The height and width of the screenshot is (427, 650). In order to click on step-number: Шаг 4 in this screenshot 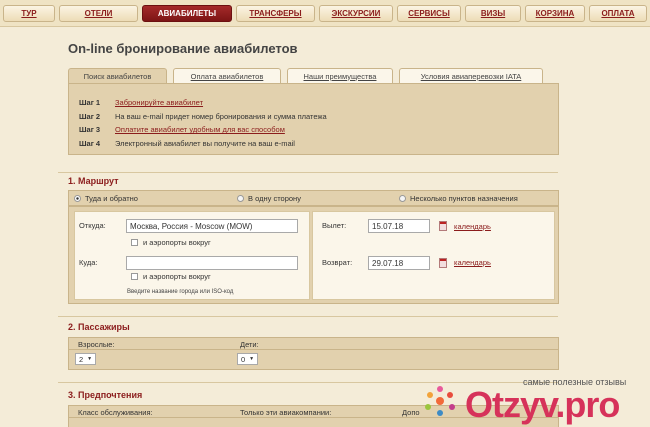, I will do `click(90, 143)`.